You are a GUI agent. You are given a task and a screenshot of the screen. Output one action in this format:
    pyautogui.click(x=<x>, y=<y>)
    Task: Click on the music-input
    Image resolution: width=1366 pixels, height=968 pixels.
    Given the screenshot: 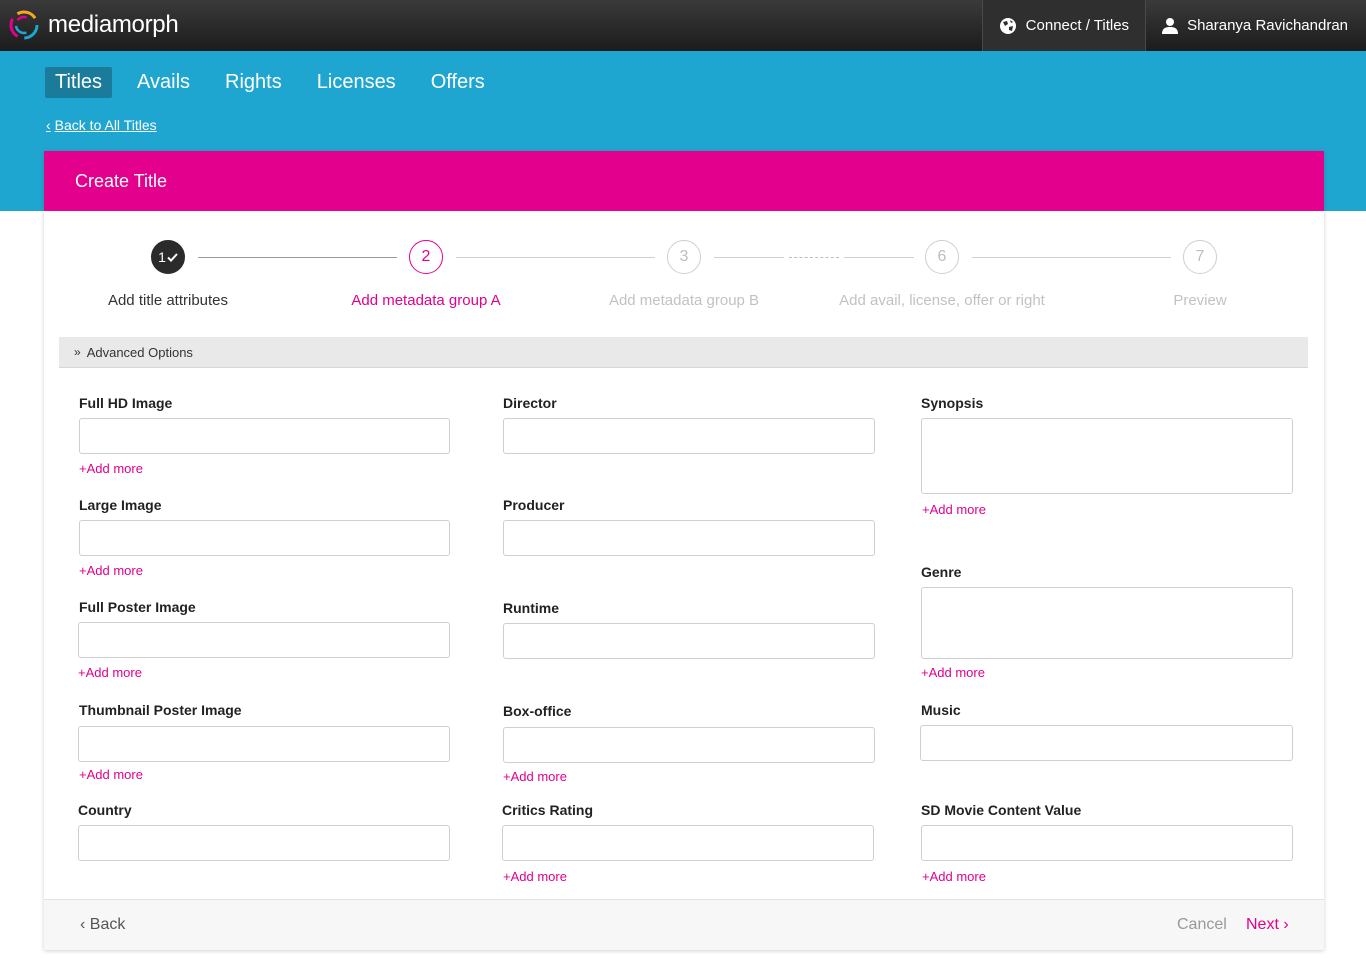 What is the action you would take?
    pyautogui.click(x=1106, y=743)
    